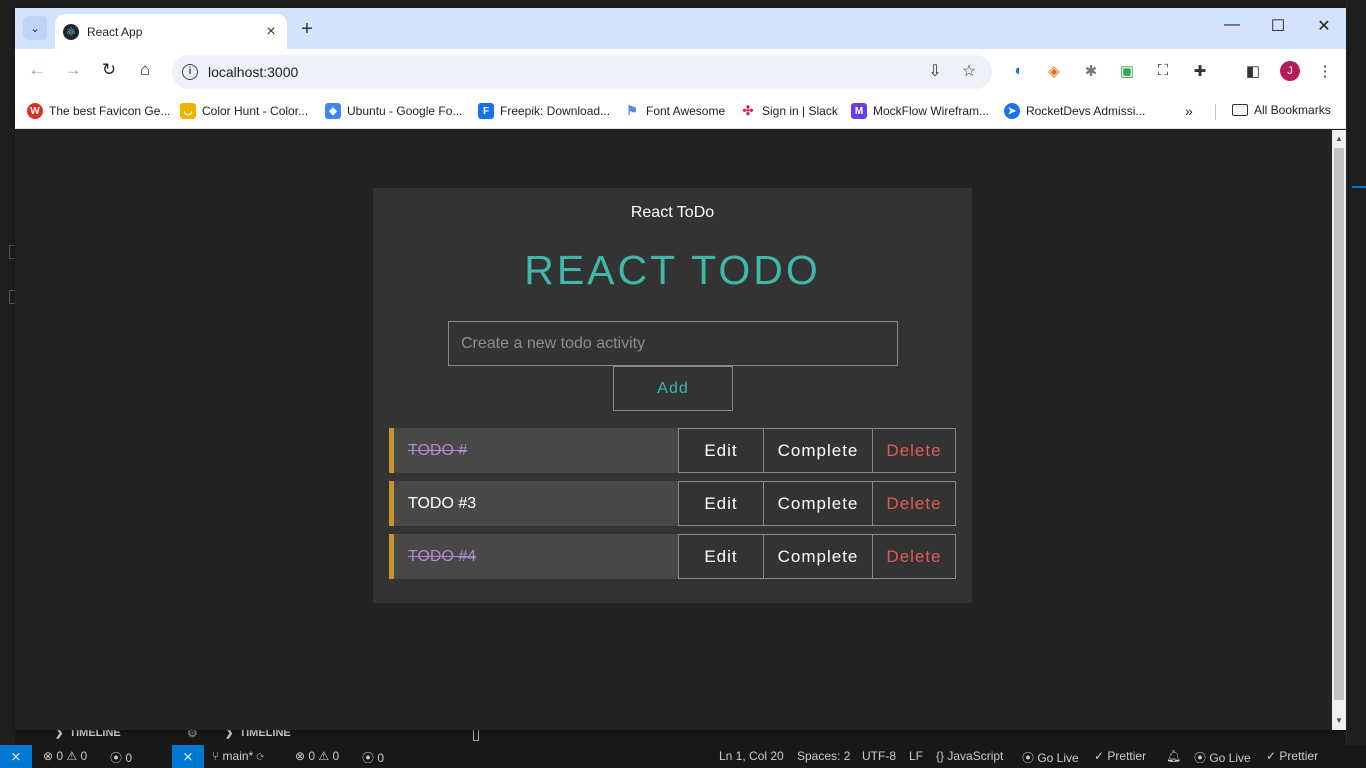  What do you see at coordinates (879, 756) in the screenshot?
I see `encoding: UTF-8` at bounding box center [879, 756].